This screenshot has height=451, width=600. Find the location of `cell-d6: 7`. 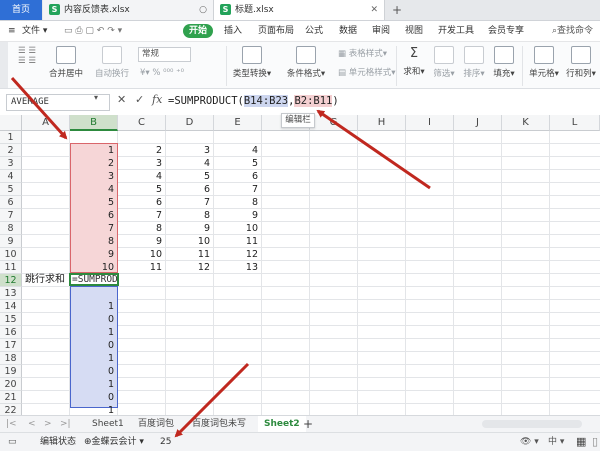

cell-d6: 7 is located at coordinates (190, 202).